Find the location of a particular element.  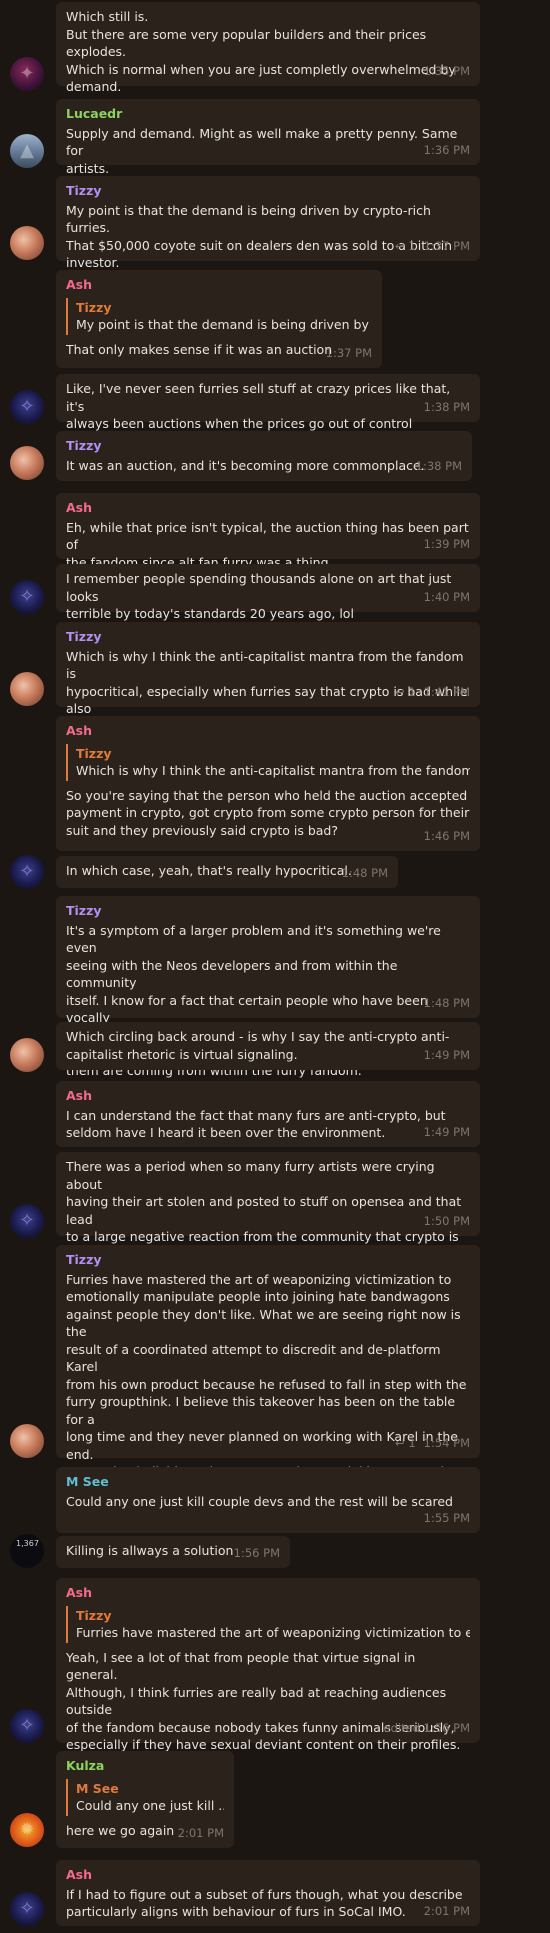

timestamp: 1:36 PM is located at coordinates (446, 149).